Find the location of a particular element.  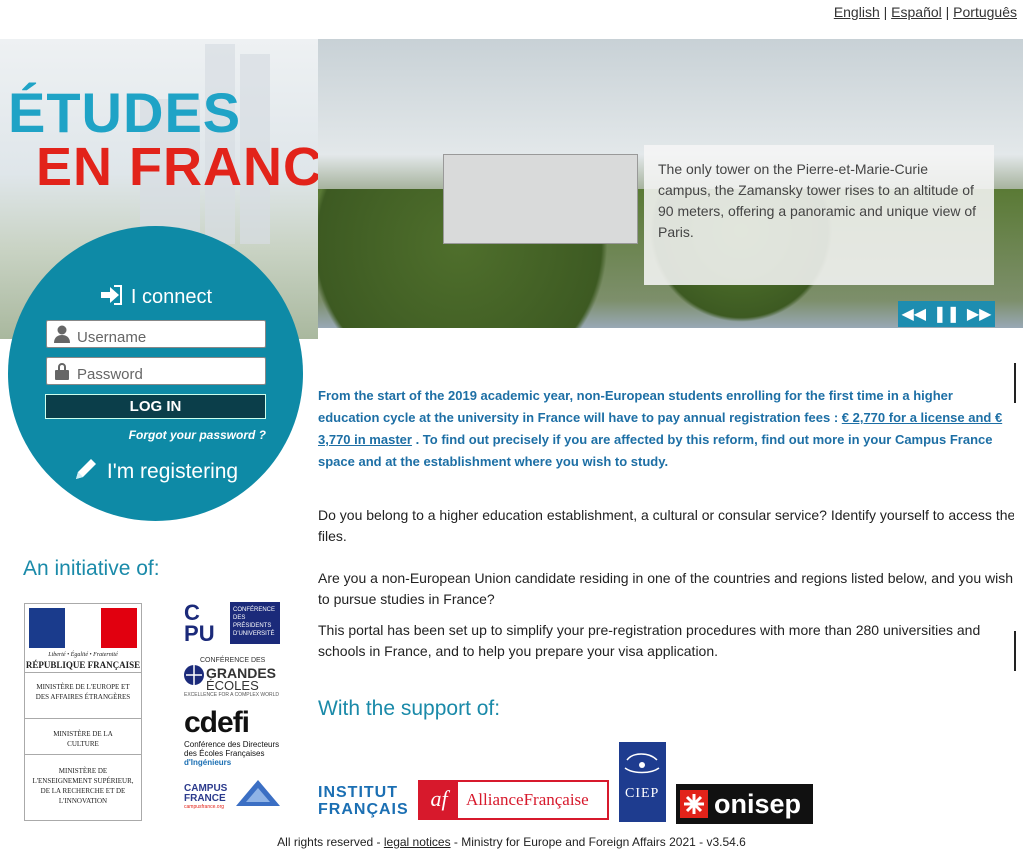

password-input: Password is located at coordinates (156, 371).